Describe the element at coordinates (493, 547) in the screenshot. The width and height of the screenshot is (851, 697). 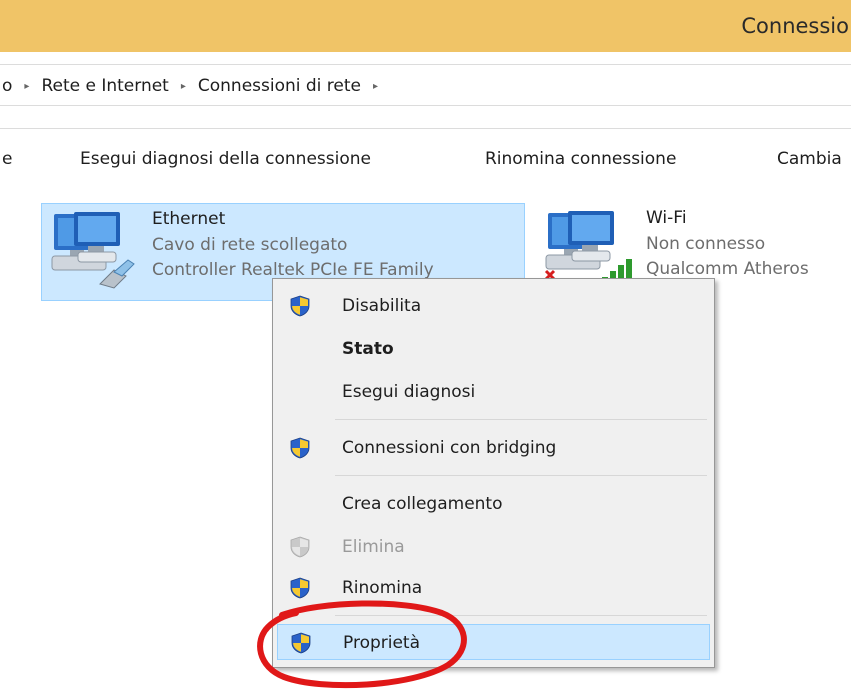
I see `menu-item-elimina: Elimina` at that location.